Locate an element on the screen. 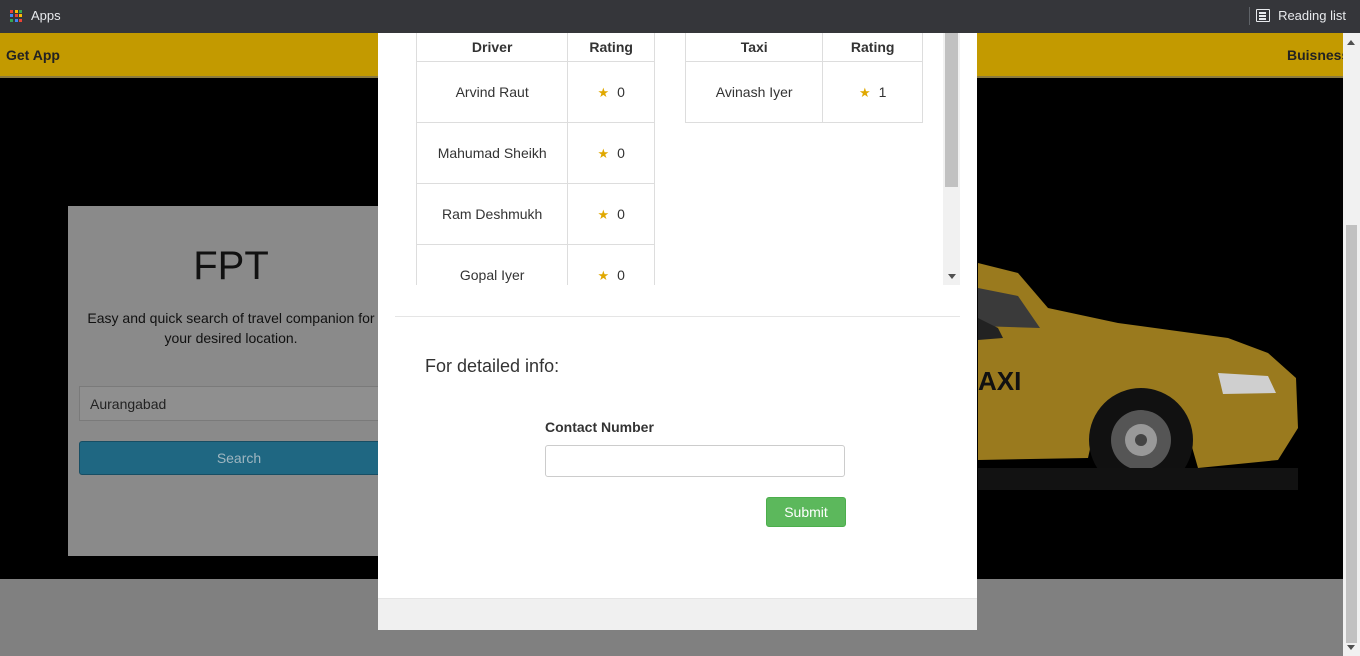 The image size is (1360, 656). taxi-sign-text: AXI is located at coordinates (999, 381).